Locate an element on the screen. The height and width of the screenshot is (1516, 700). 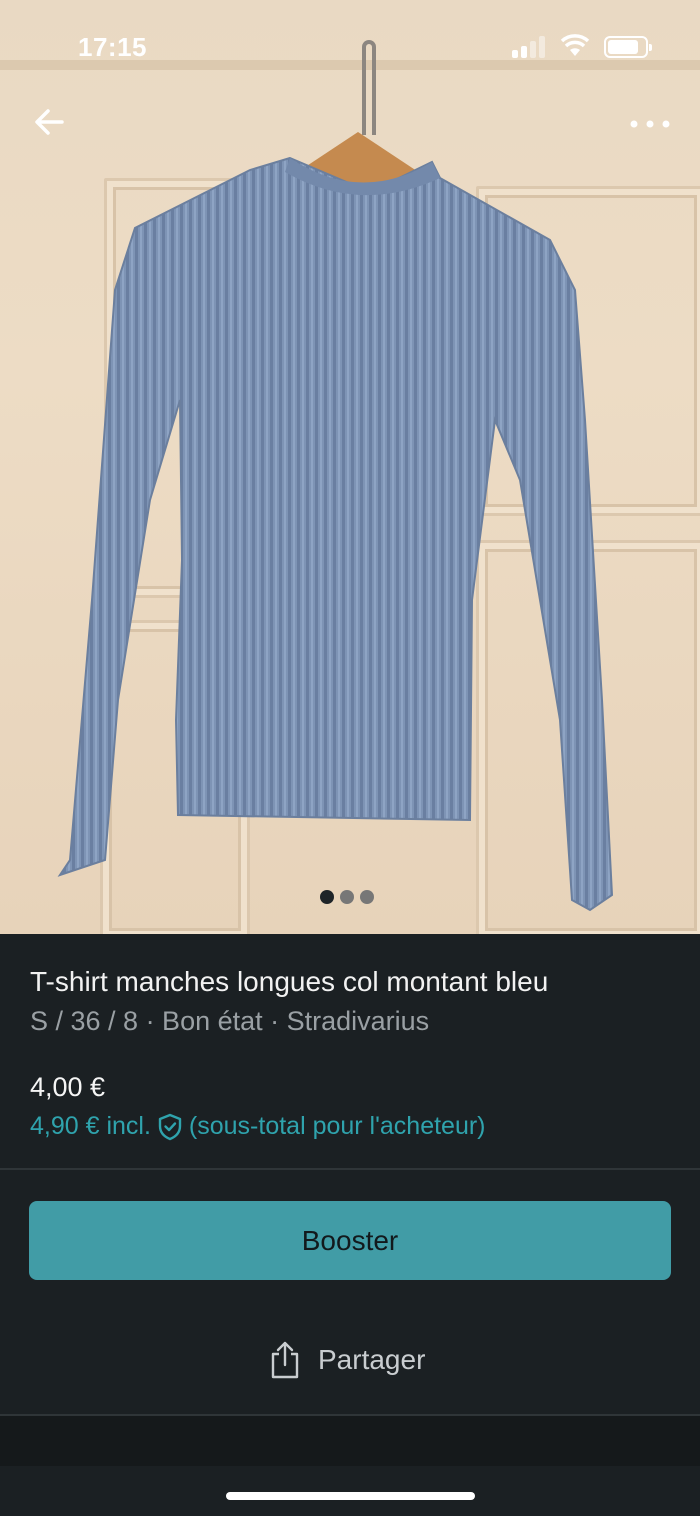
booster-button: Booster is located at coordinates (350, 1240).